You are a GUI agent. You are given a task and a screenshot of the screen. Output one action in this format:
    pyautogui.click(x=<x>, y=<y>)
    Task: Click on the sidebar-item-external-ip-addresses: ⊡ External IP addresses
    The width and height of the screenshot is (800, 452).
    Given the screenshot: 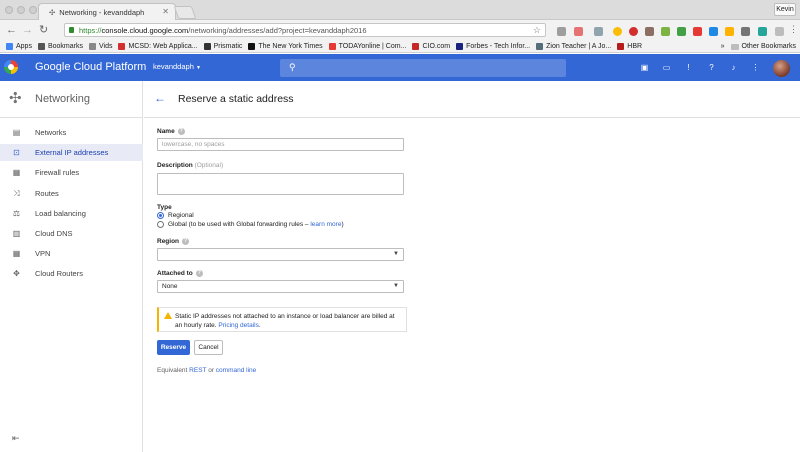 What is the action you would take?
    pyautogui.click(x=71, y=153)
    